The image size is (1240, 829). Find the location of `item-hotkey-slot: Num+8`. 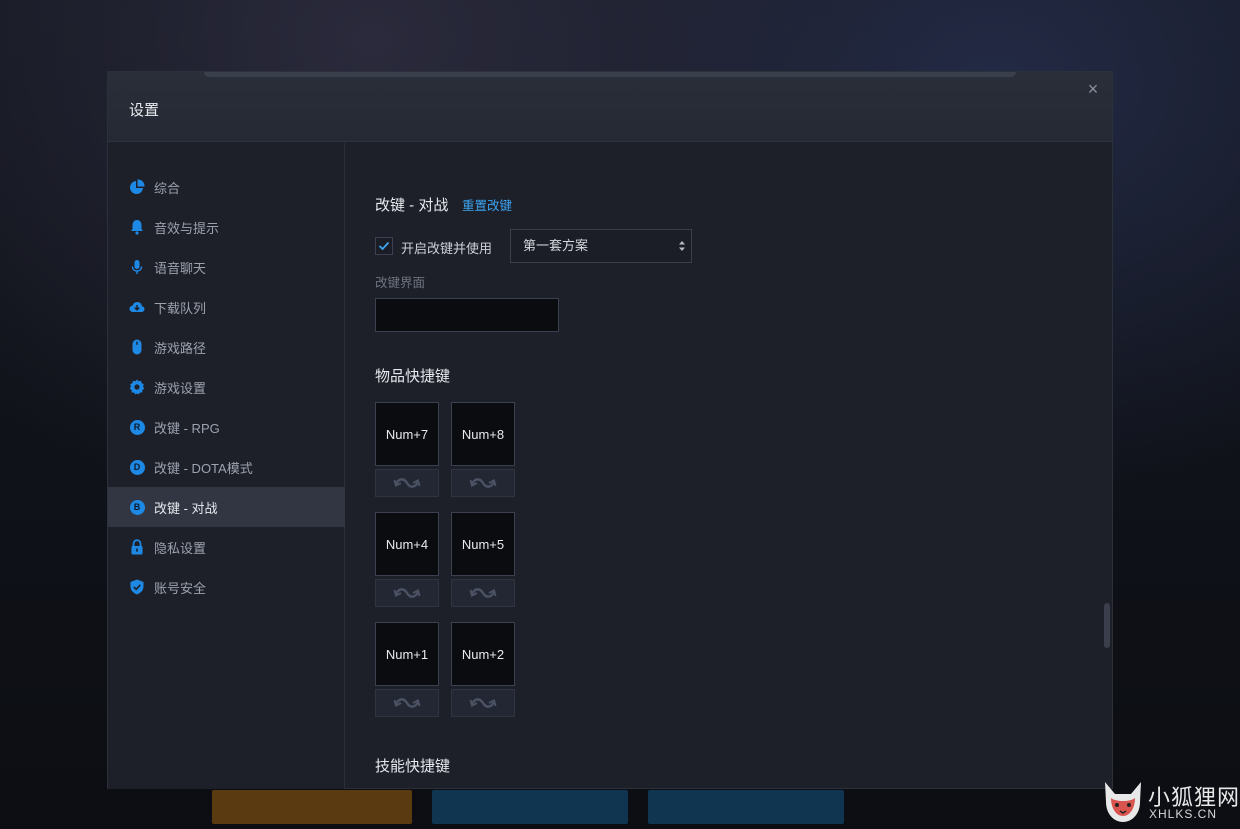

item-hotkey-slot: Num+8 is located at coordinates (483, 434).